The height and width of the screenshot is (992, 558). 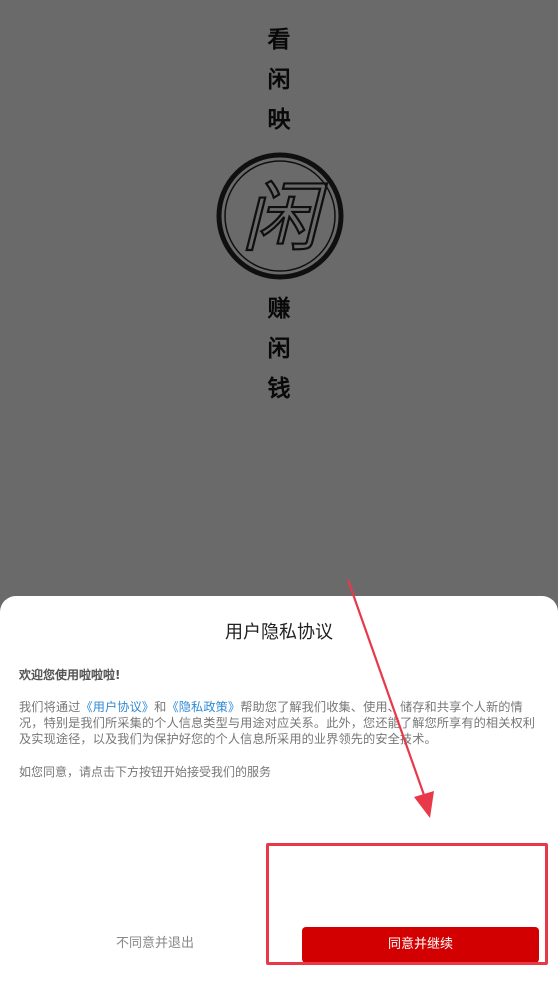 What do you see at coordinates (420, 945) in the screenshot?
I see `agree-continue-button: 同意并继续` at bounding box center [420, 945].